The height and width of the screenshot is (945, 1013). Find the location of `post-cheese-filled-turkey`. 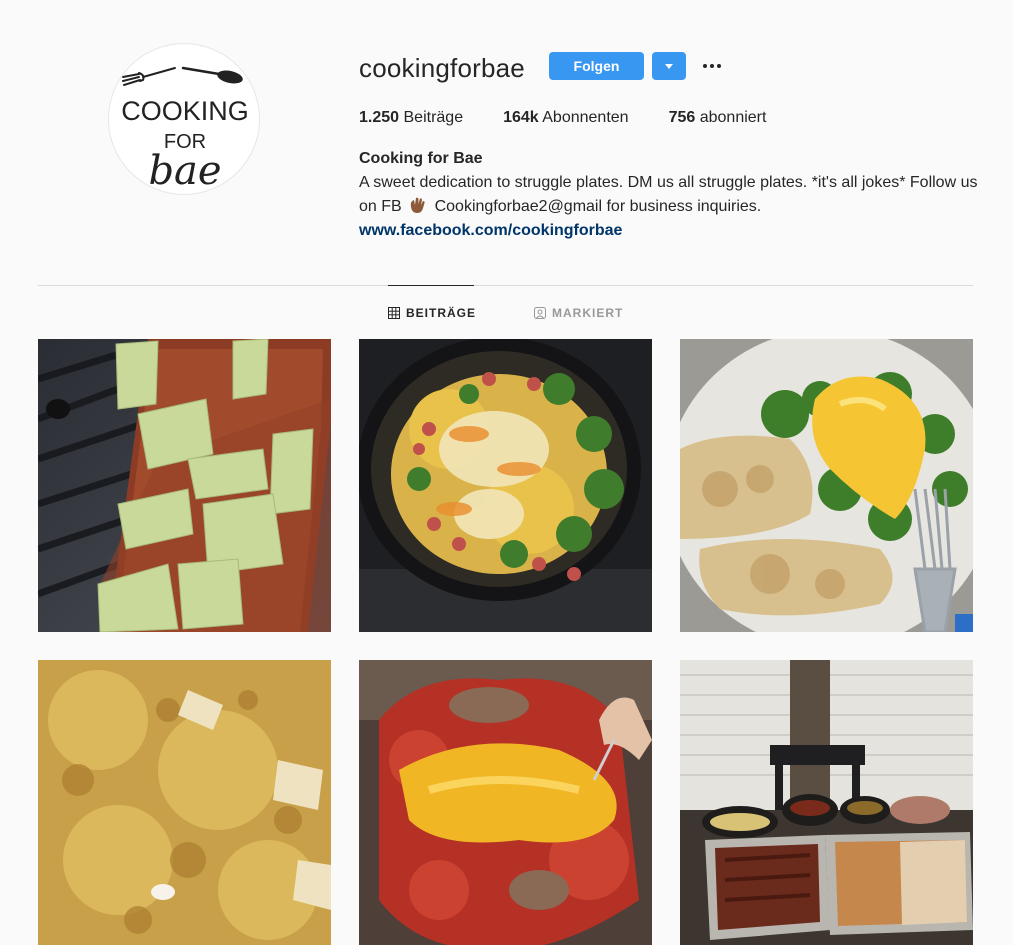

post-cheese-filled-turkey is located at coordinates (505, 802).